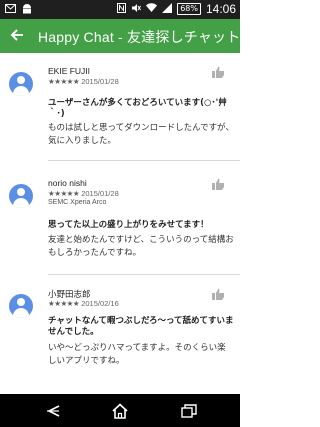 Image resolution: width=320 pixels, height=427 pixels. I want to click on review-body: いや〜どっぷりハマってますよ。そのくらい楽しいアプリですね。, so click(137, 354).